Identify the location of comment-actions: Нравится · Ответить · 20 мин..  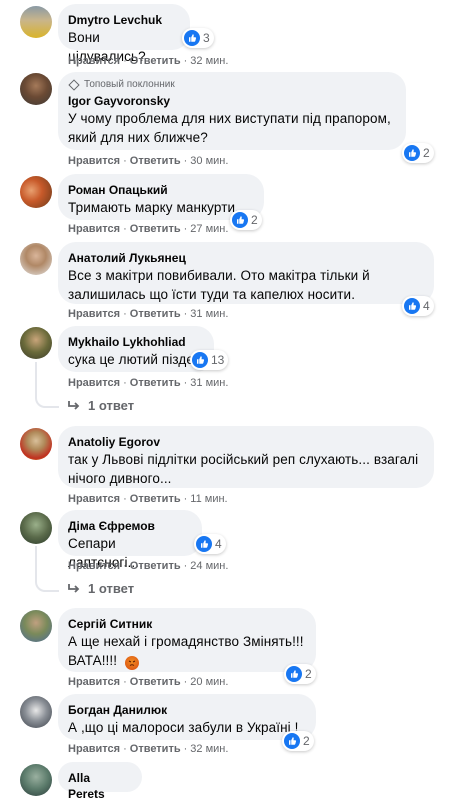
(148, 682).